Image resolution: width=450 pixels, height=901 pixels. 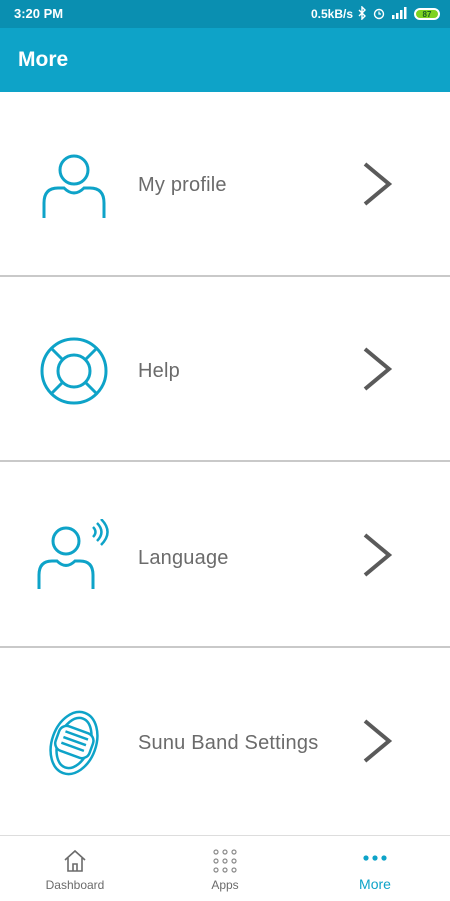 I want to click on menu-item-label: Help, so click(x=159, y=371).